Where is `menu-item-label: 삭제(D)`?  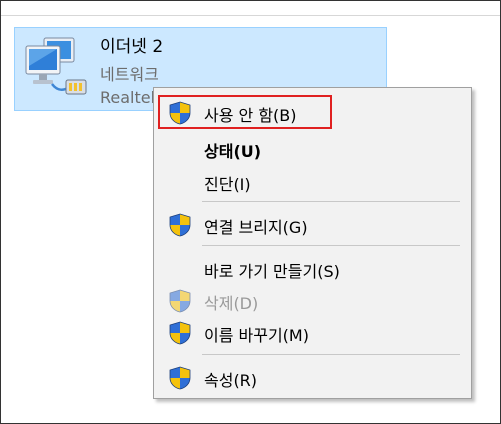
menu-item-label: 삭제(D) is located at coordinates (231, 303).